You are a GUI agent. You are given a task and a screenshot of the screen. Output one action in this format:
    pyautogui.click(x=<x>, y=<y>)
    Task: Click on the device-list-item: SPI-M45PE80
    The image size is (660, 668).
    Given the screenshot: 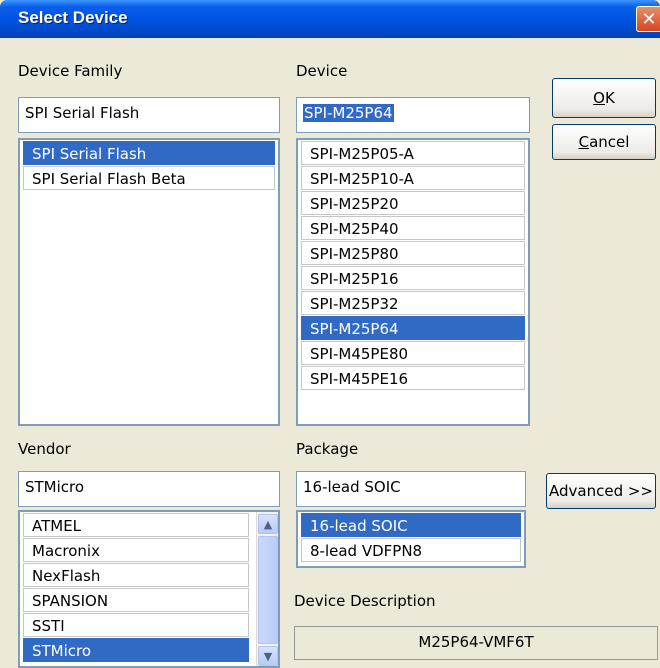 What is the action you would take?
    pyautogui.click(x=413, y=353)
    